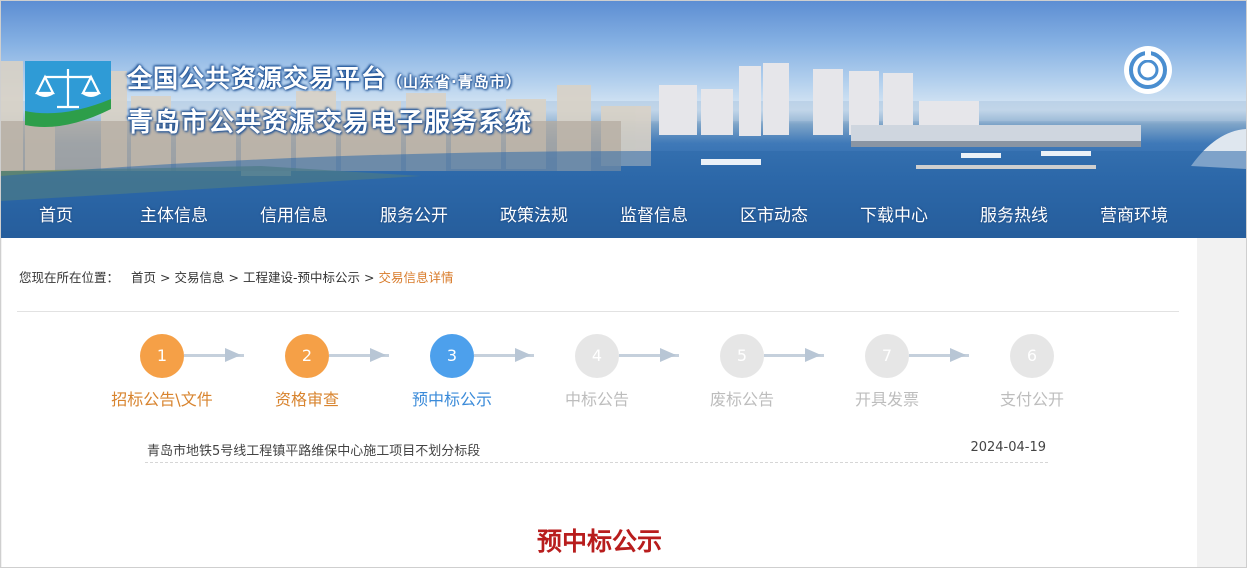 The image size is (1247, 568). What do you see at coordinates (452, 398) in the screenshot?
I see `step-3-label: 预中标公示` at bounding box center [452, 398].